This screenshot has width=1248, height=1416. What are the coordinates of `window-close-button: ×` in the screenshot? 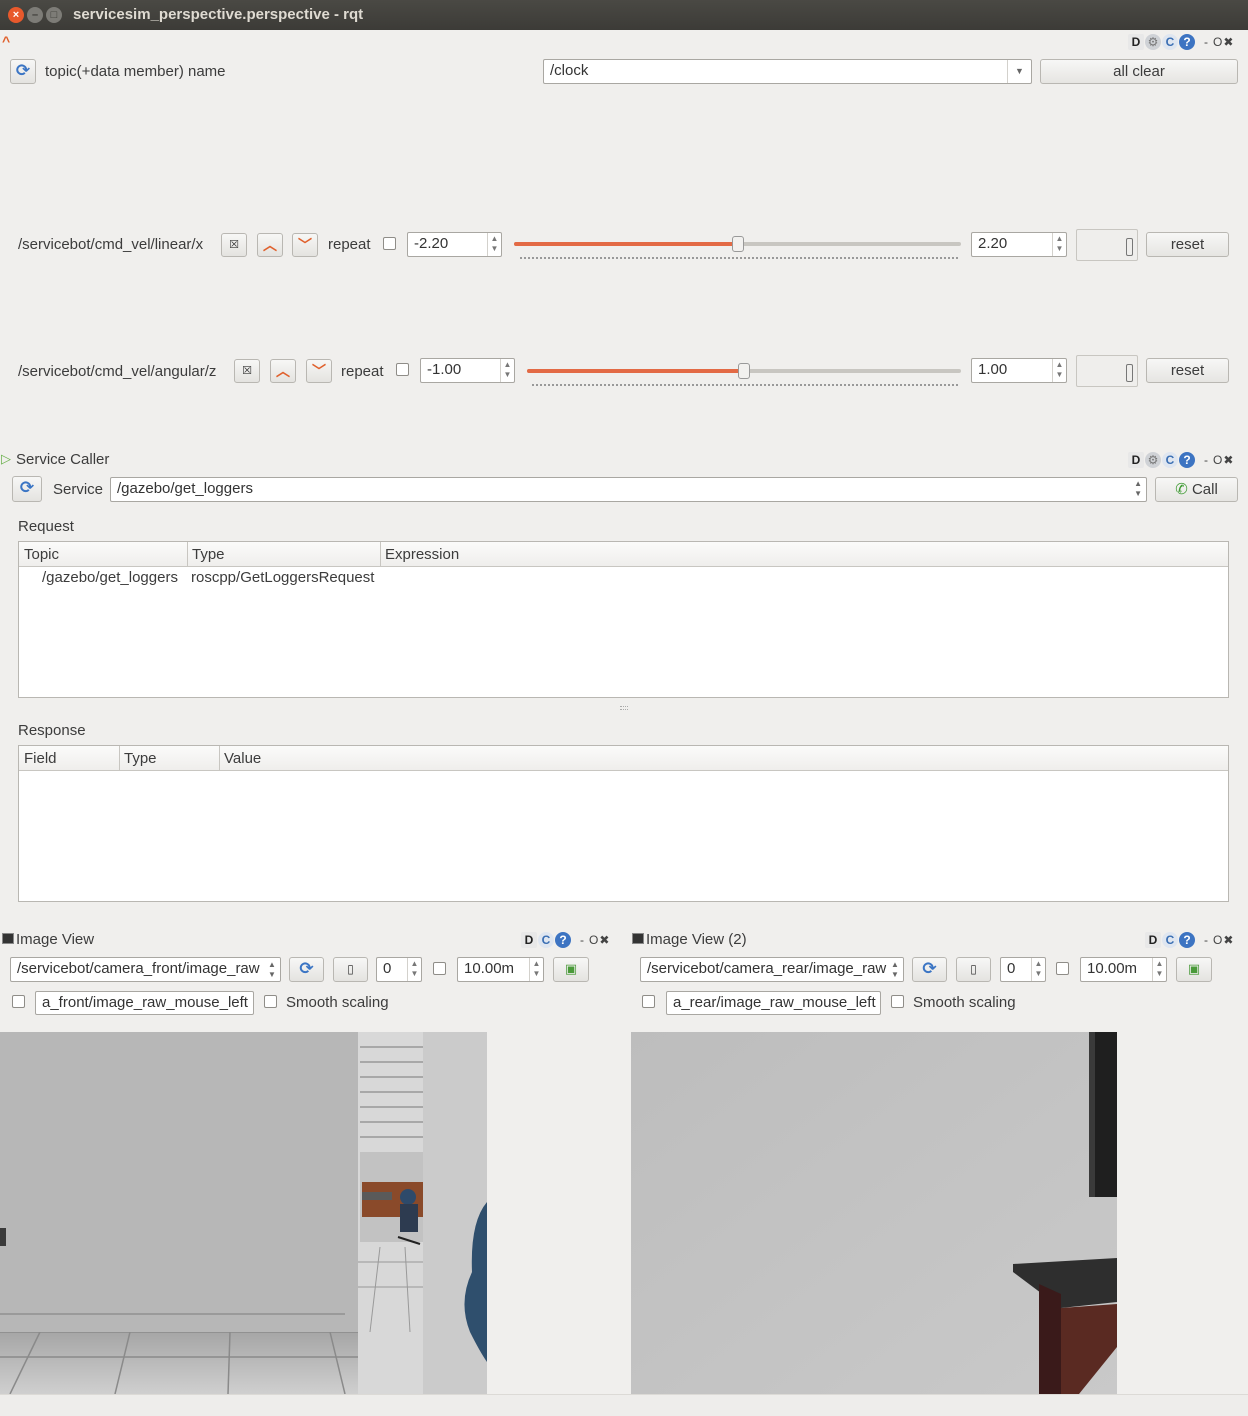 It's located at (16, 15).